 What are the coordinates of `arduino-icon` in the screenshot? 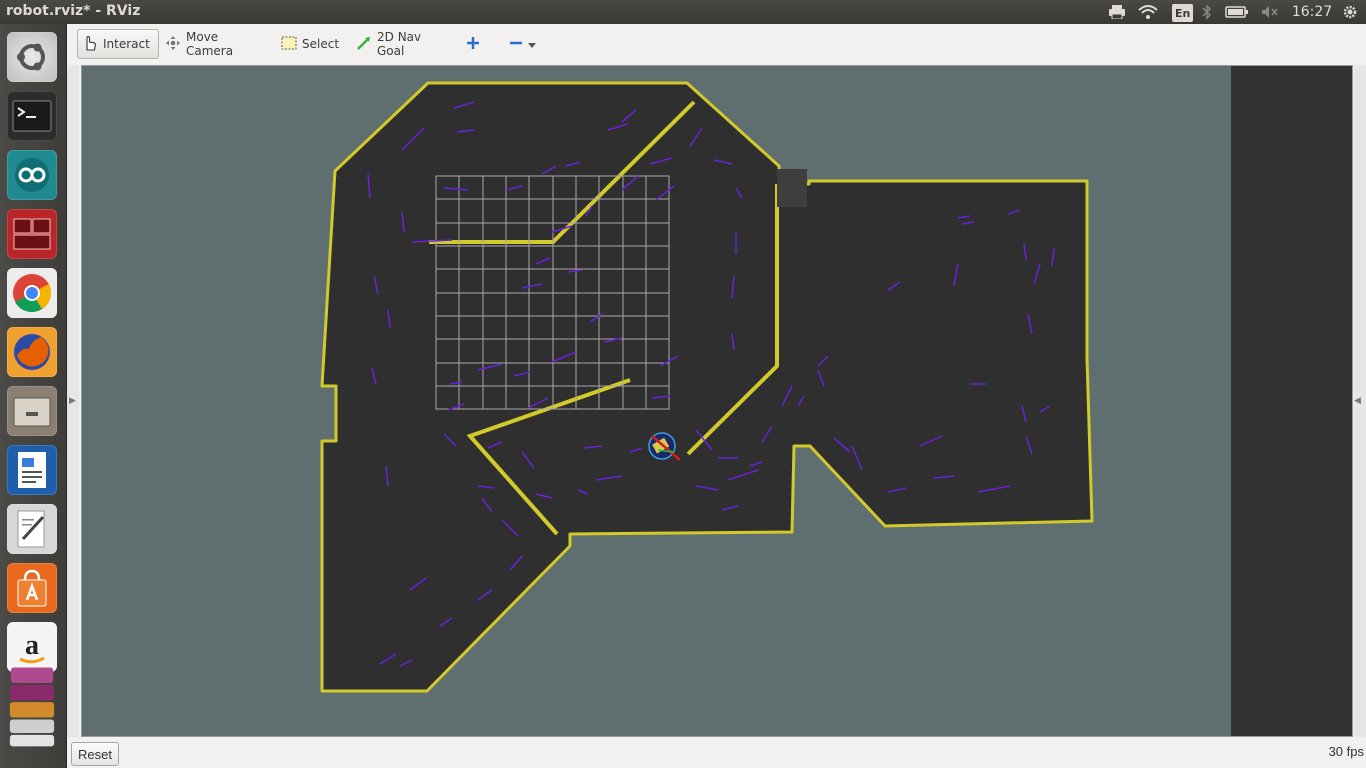 It's located at (32, 175).